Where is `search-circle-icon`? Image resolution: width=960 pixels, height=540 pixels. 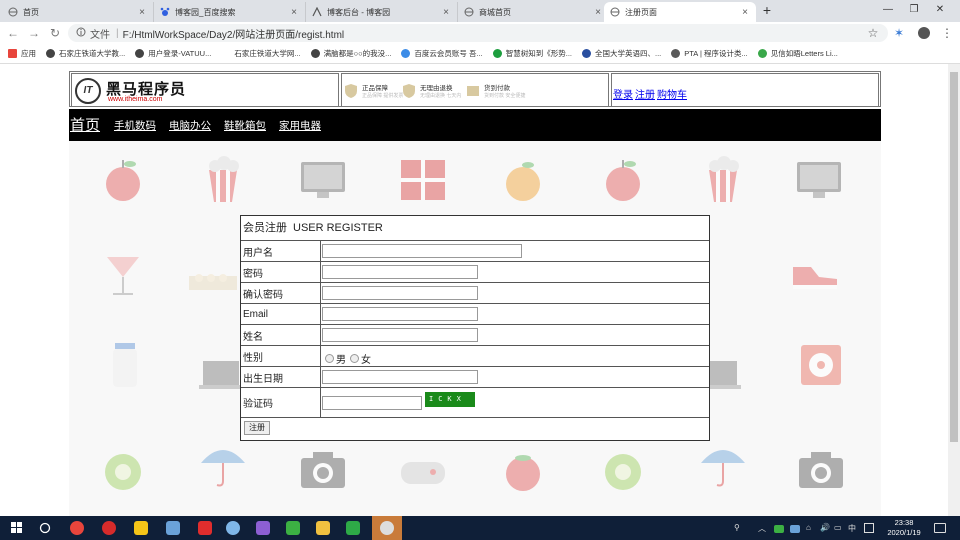 search-circle-icon is located at coordinates (45, 528).